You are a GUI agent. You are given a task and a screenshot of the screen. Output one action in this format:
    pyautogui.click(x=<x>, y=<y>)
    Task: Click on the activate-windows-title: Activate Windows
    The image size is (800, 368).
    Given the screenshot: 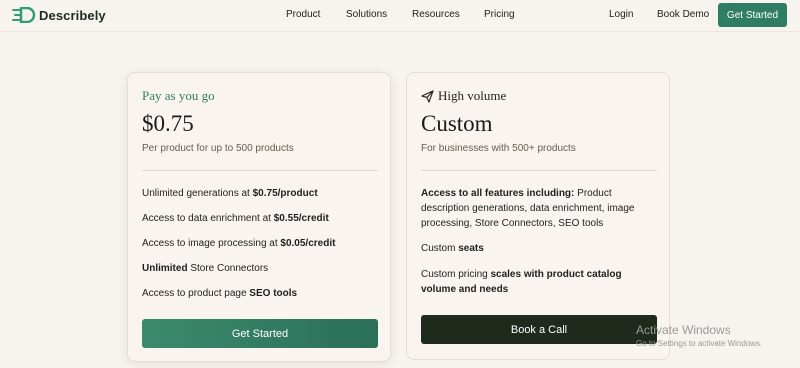 What is the action you would take?
    pyautogui.click(x=683, y=330)
    